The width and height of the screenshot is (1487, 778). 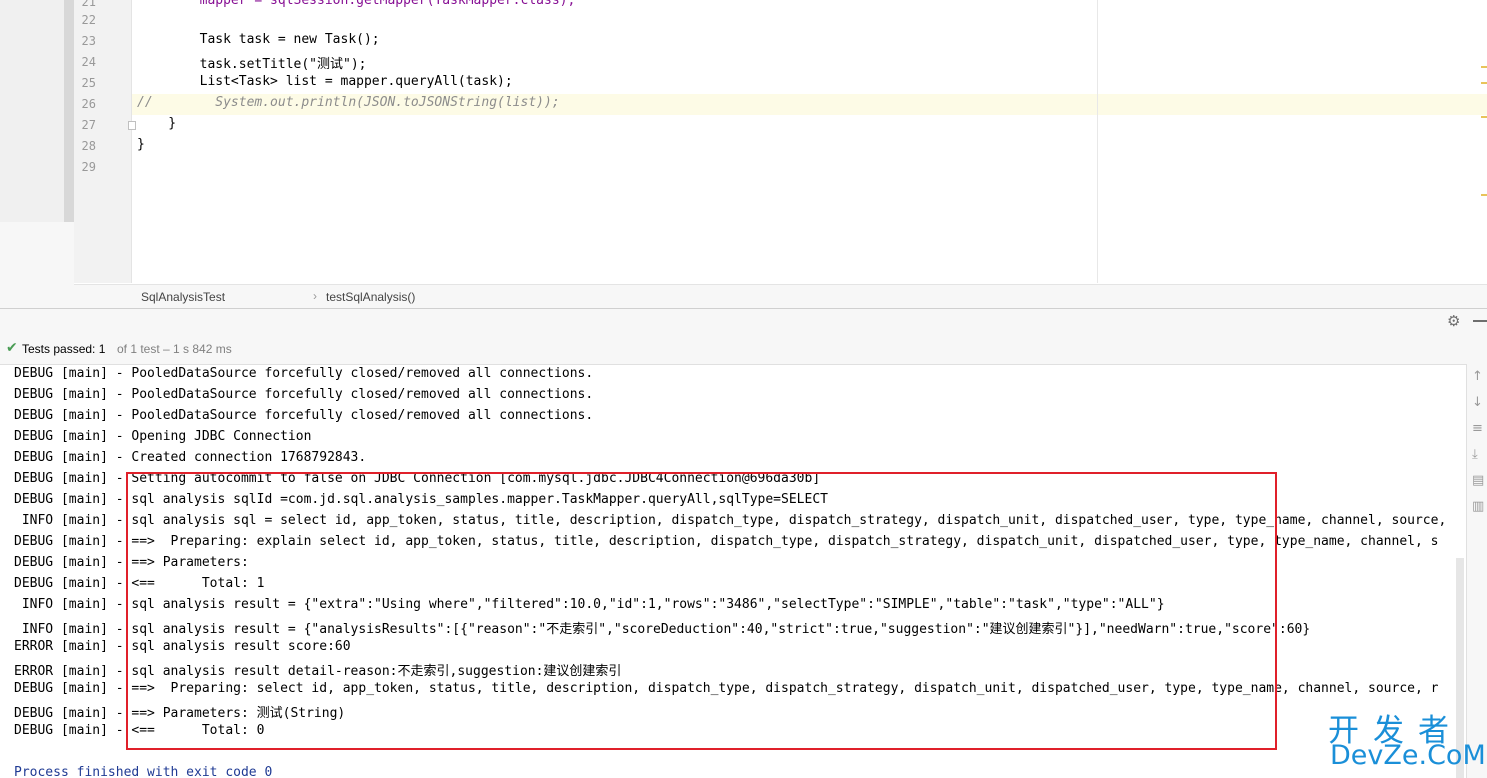 I want to click on tests-timing-label: of 1 test – 1 s 842 ms, so click(x=174, y=349).